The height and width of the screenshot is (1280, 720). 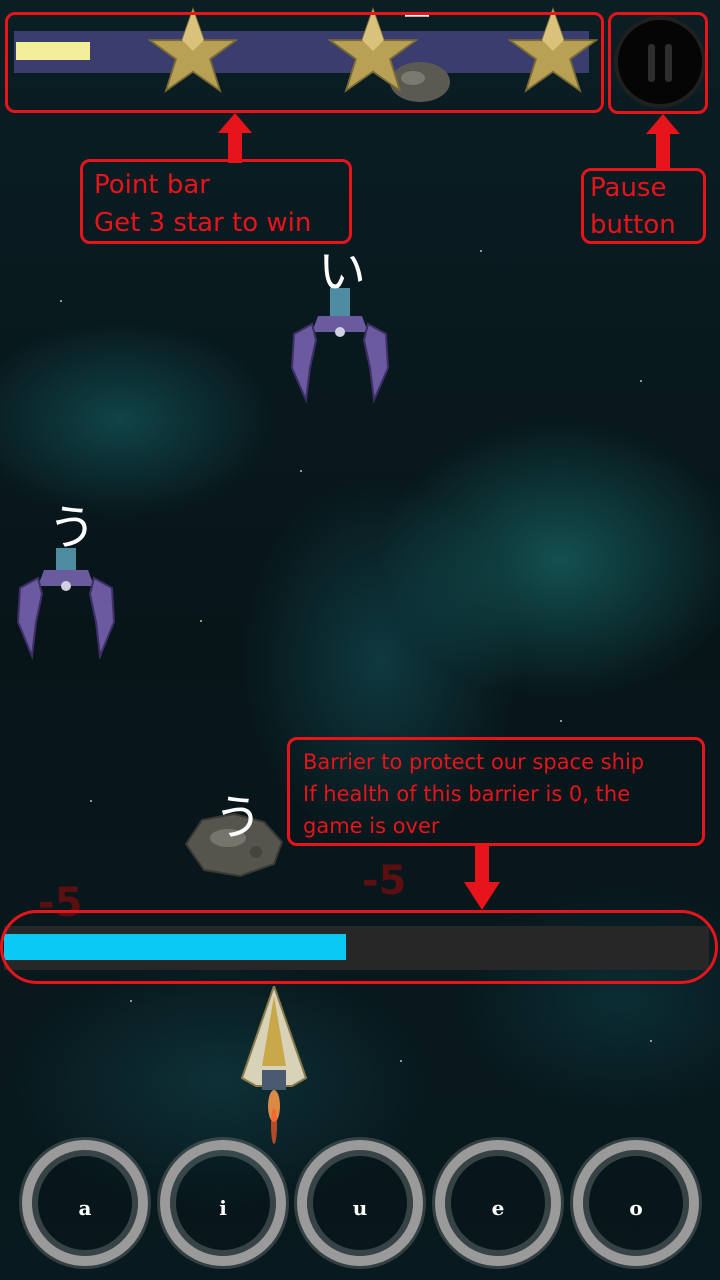 I want to click on arrow-down-icon, so click(x=482, y=878).